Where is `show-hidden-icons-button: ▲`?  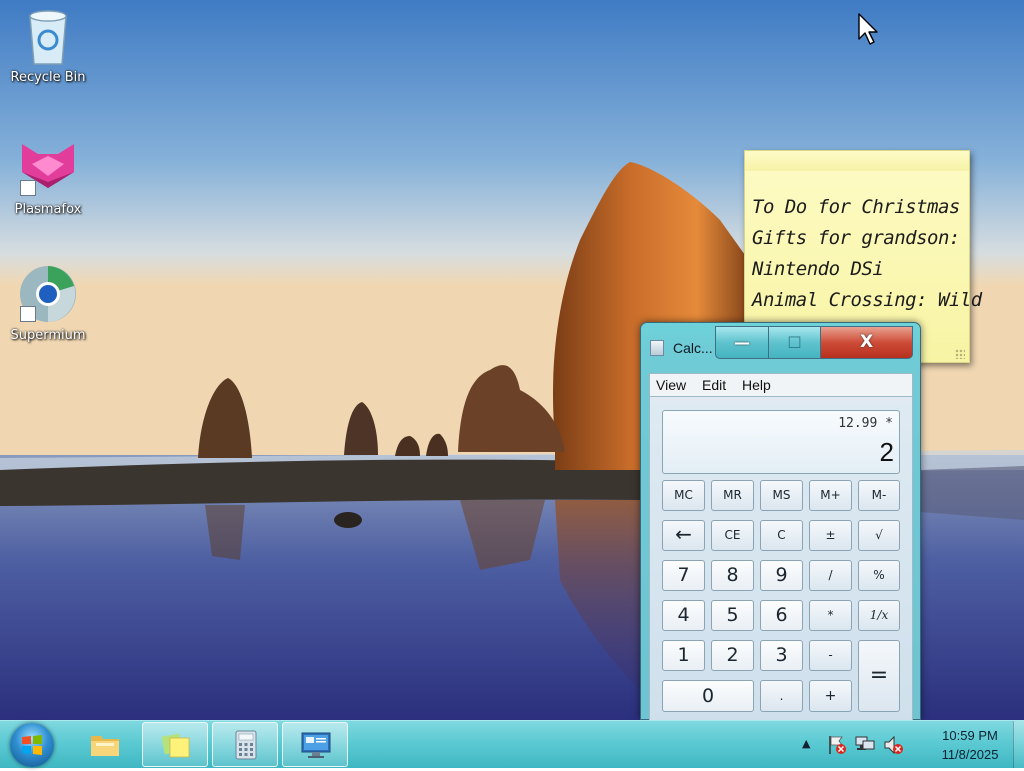 show-hidden-icons-button: ▲ is located at coordinates (806, 743).